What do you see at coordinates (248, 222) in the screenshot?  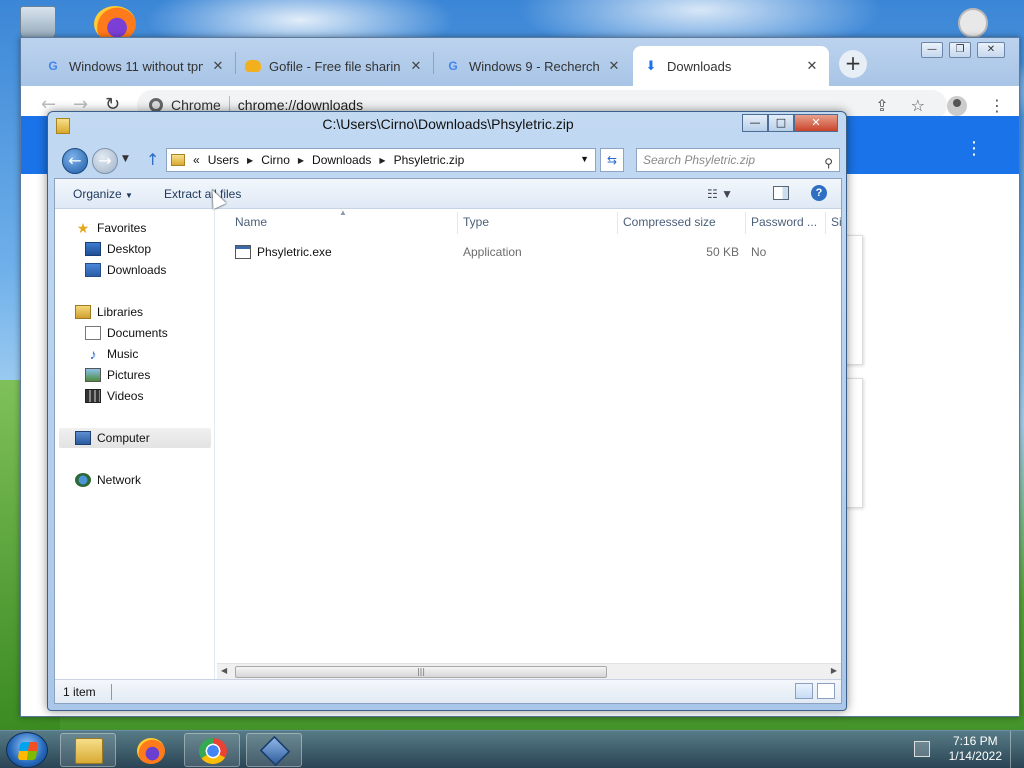 I see `column-header-name: Name` at bounding box center [248, 222].